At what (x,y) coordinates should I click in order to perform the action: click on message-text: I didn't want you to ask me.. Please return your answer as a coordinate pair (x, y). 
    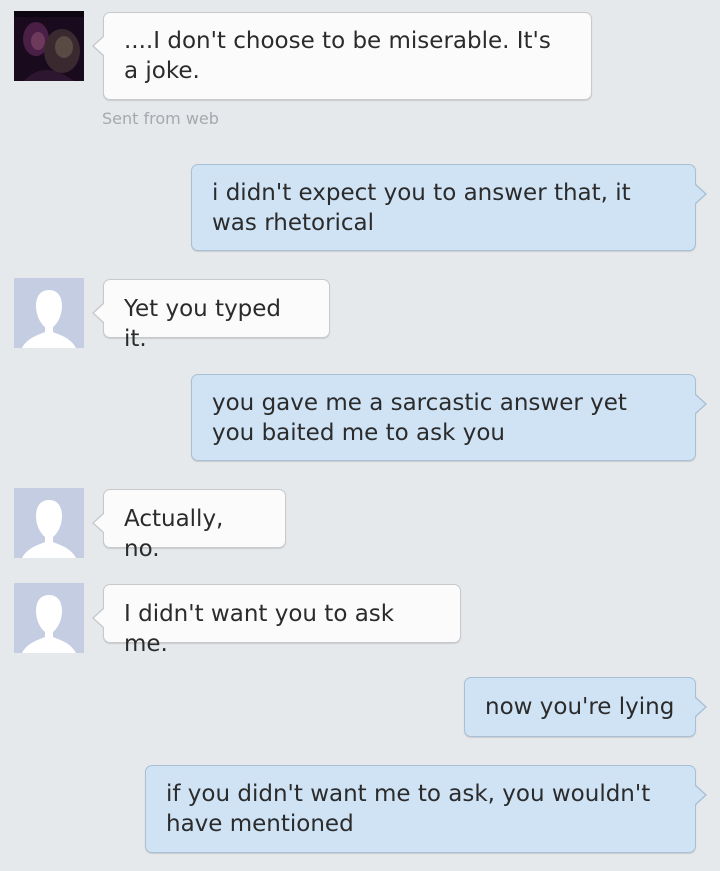
    Looking at the image, I should click on (259, 629).